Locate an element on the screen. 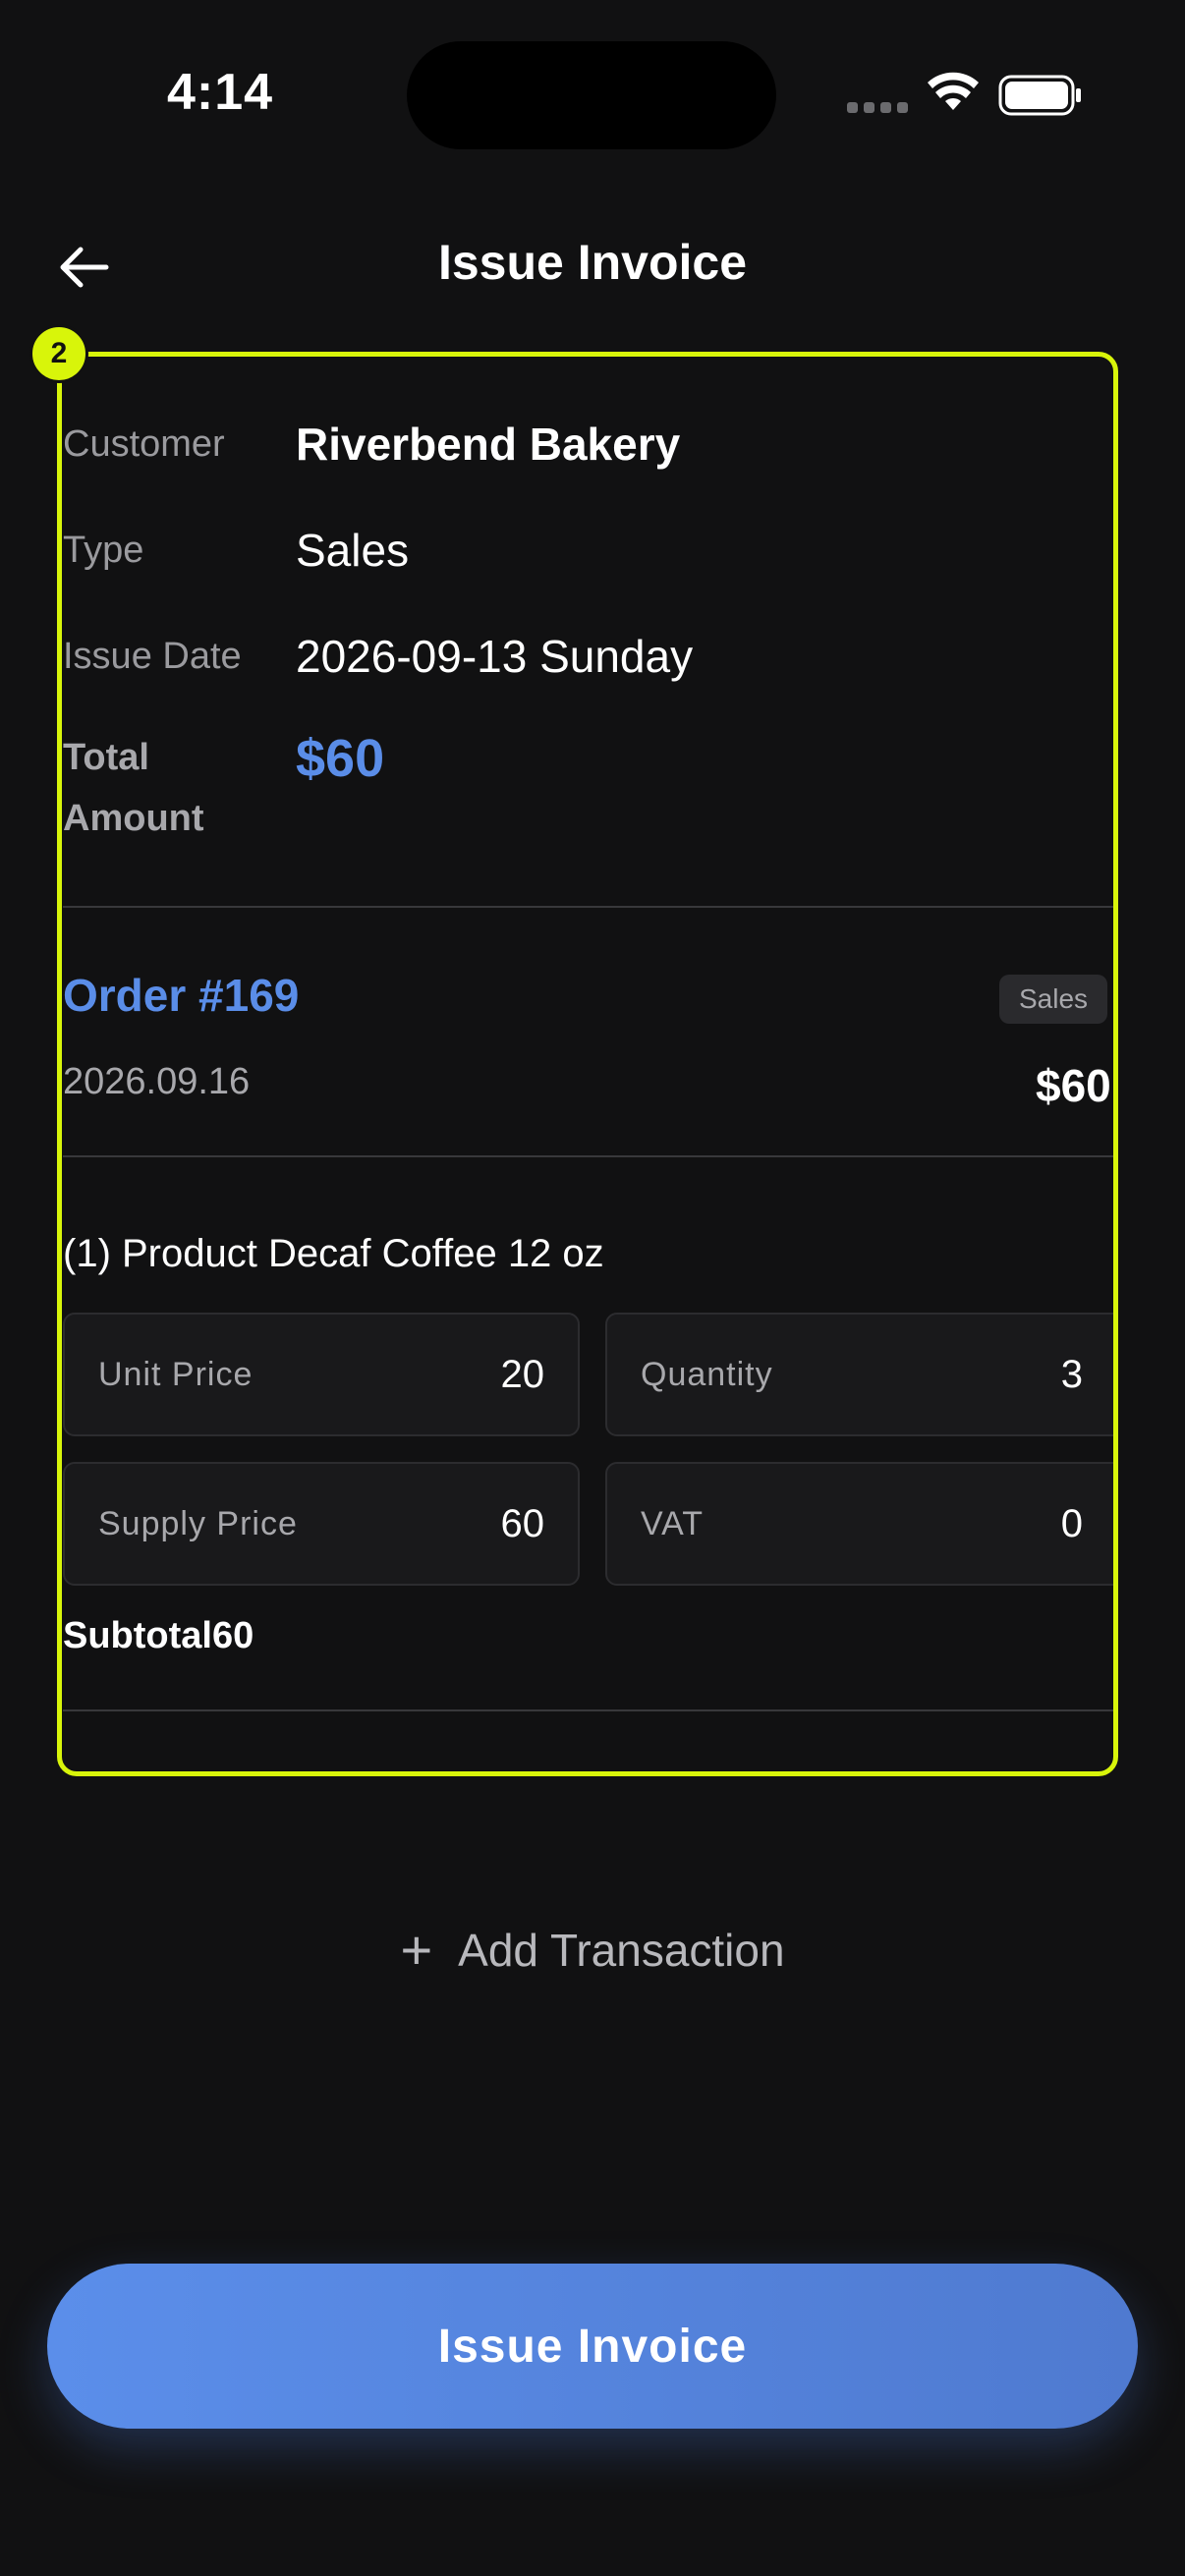 Image resolution: width=1185 pixels, height=2576 pixels. subtotal: Subtotal60 is located at coordinates (159, 1635).